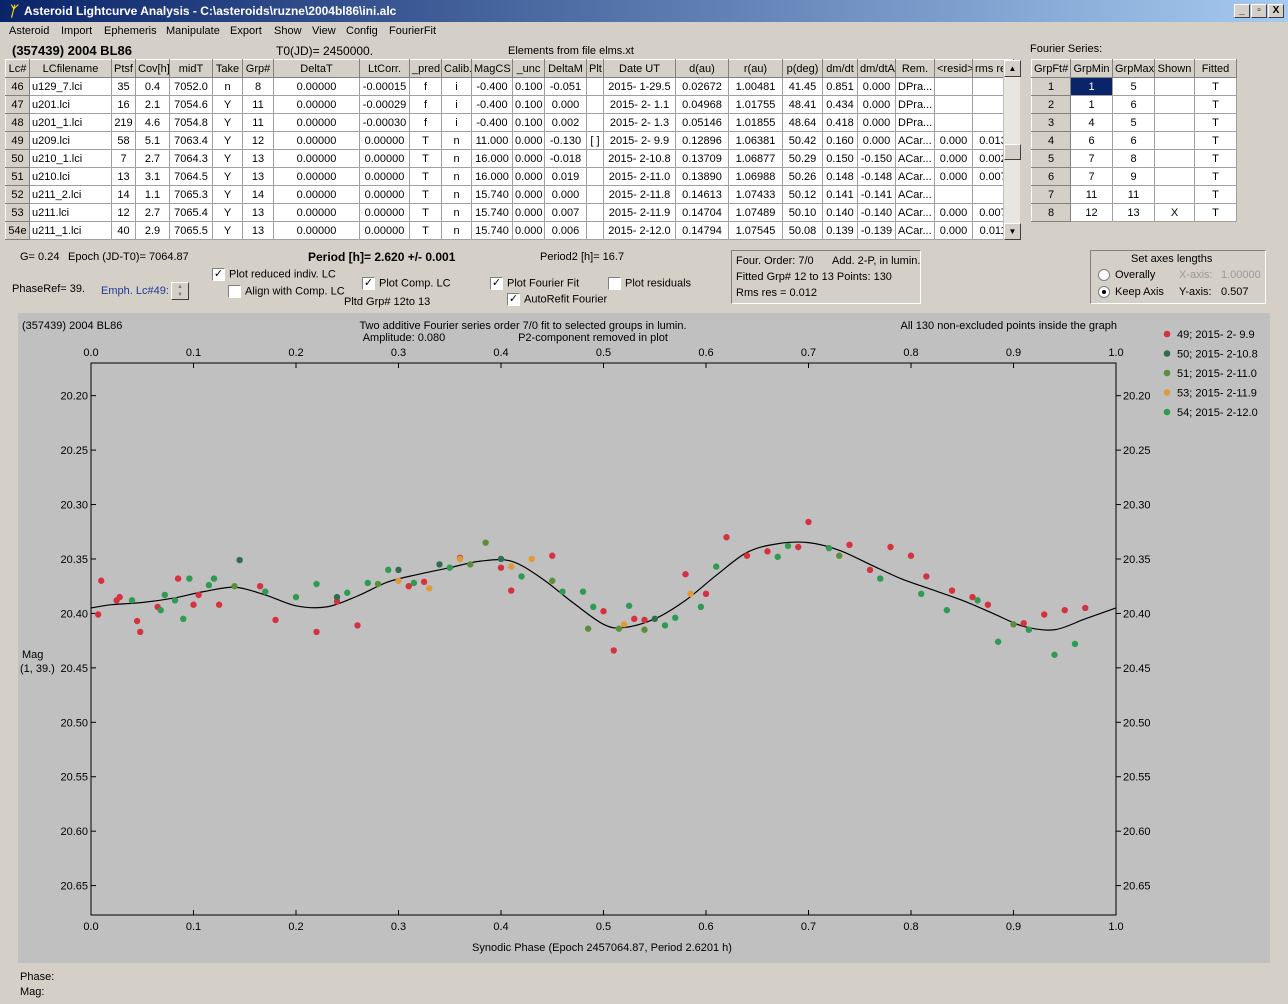  Describe the element at coordinates (123, 86) in the screenshot. I see `table-cell: 35` at that location.